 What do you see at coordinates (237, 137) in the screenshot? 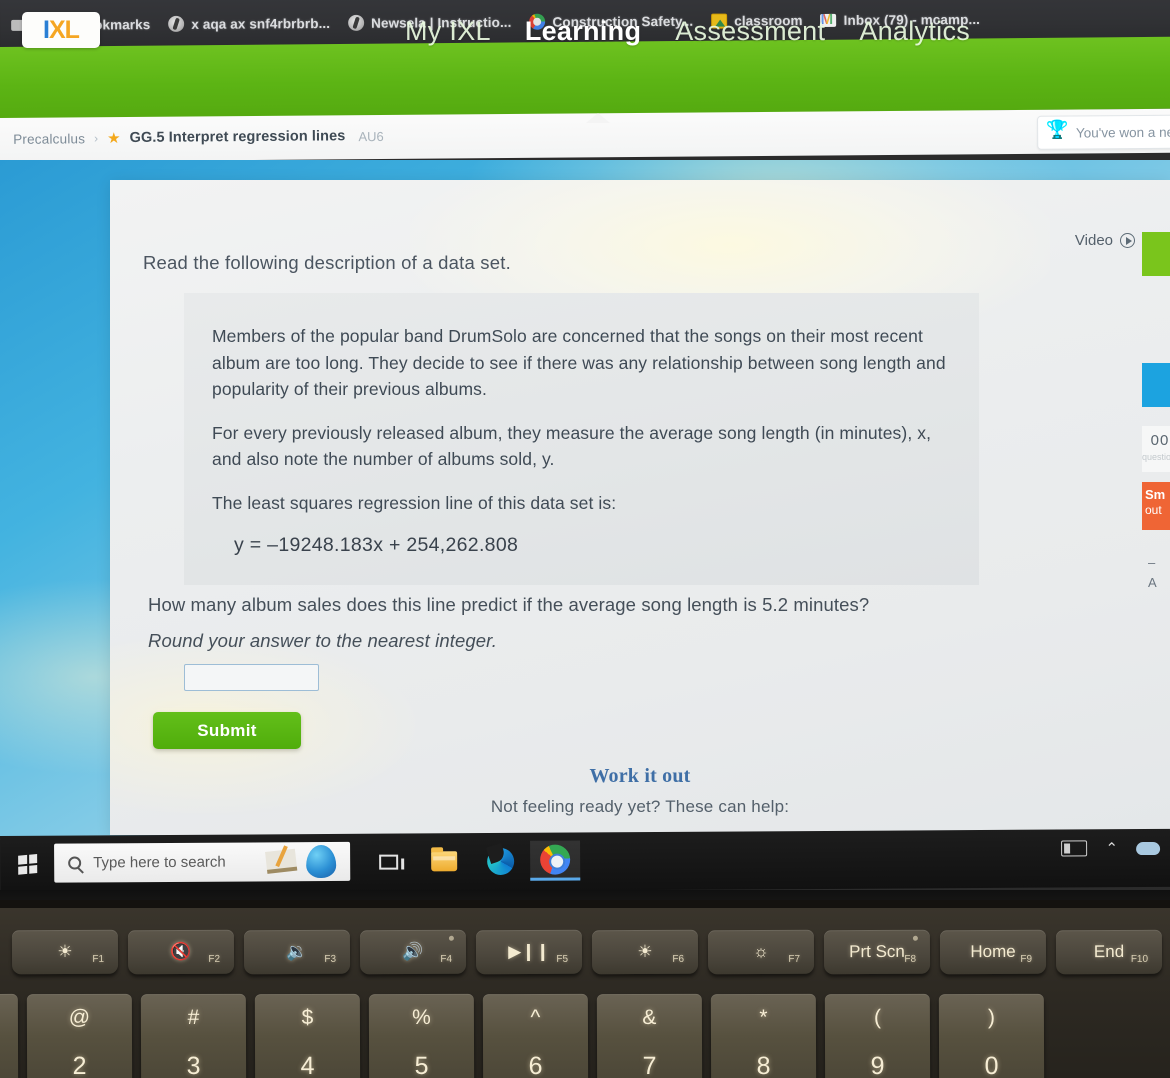
I see `breadcrumb-skill: GG.5 Interpret regression lines` at bounding box center [237, 137].